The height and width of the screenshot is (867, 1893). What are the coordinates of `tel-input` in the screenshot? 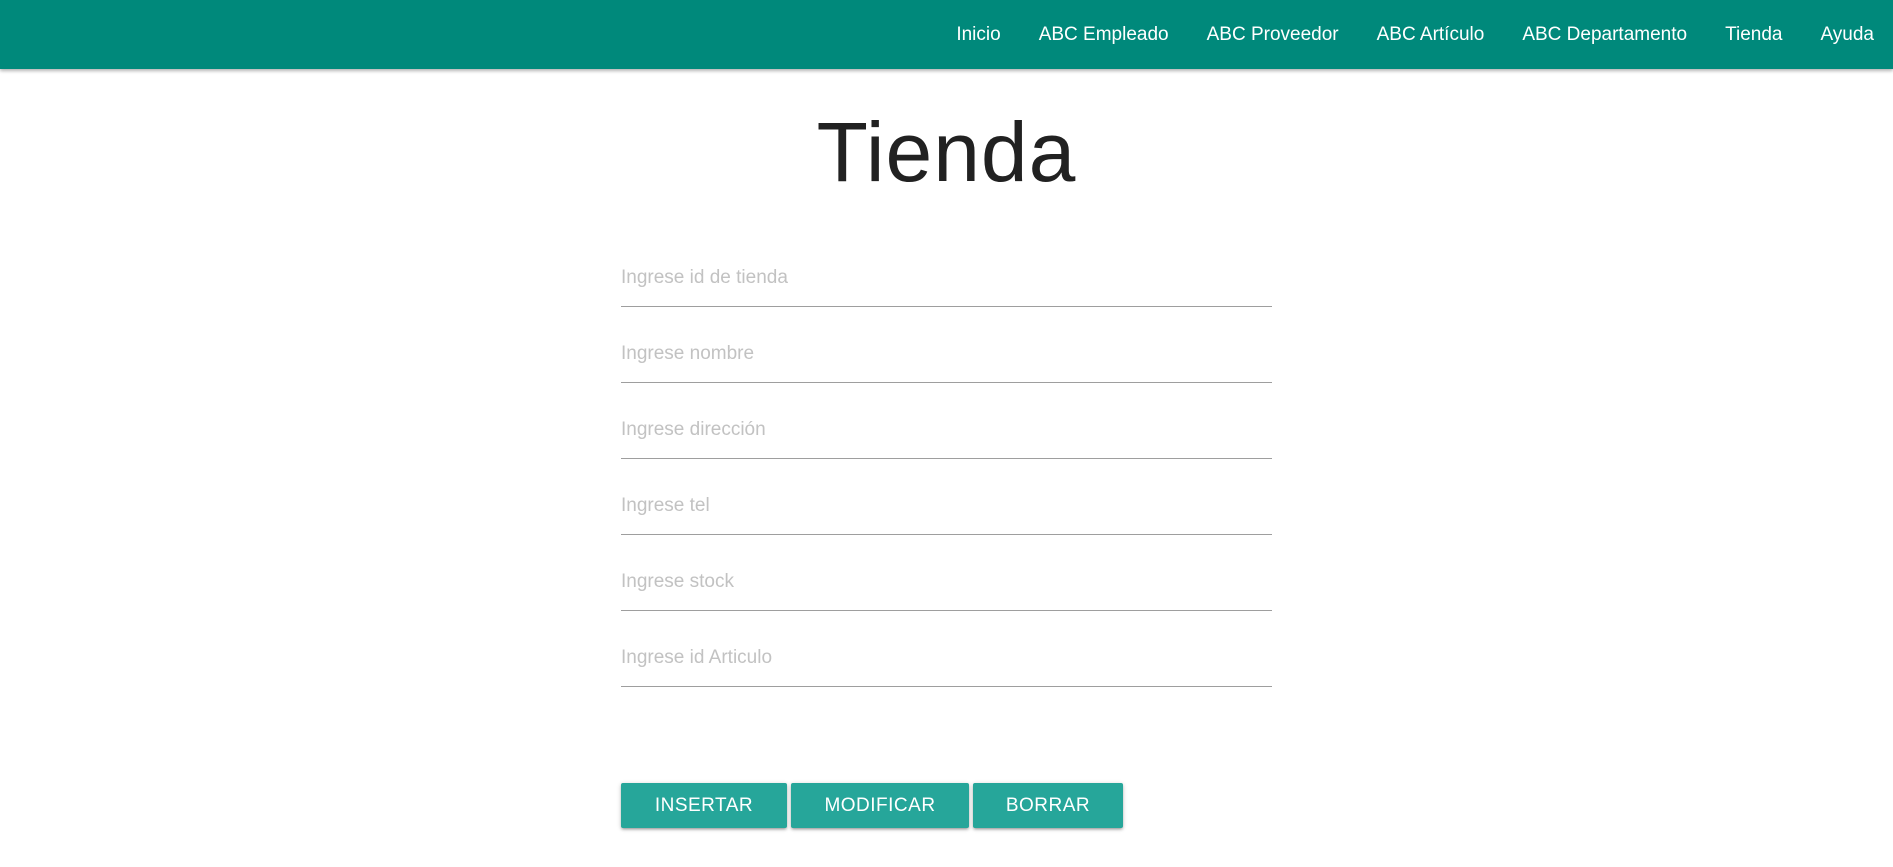 It's located at (946, 506).